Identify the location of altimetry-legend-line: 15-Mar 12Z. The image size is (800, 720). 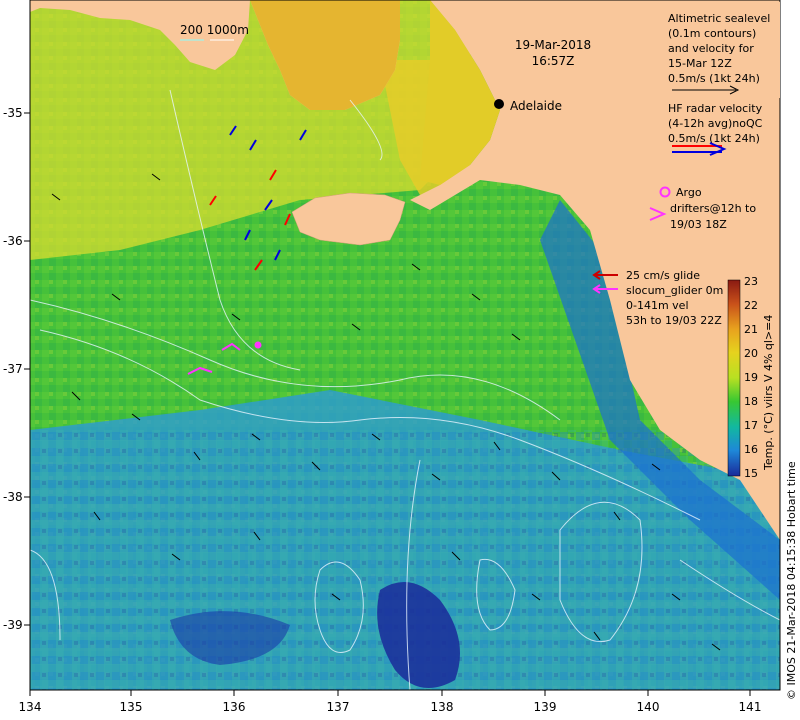
(700, 63).